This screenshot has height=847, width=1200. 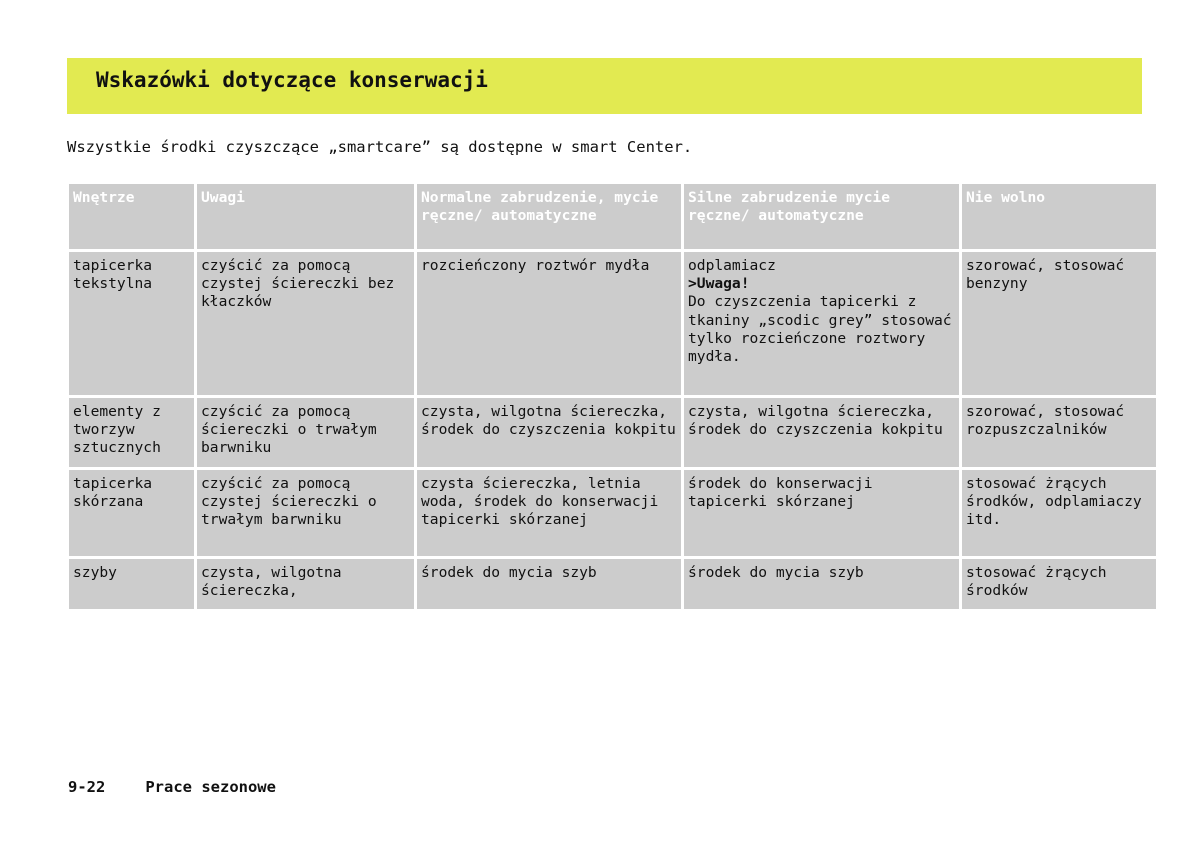 What do you see at coordinates (131, 513) in the screenshot?
I see `cell-interior: tapicerka skórzana` at bounding box center [131, 513].